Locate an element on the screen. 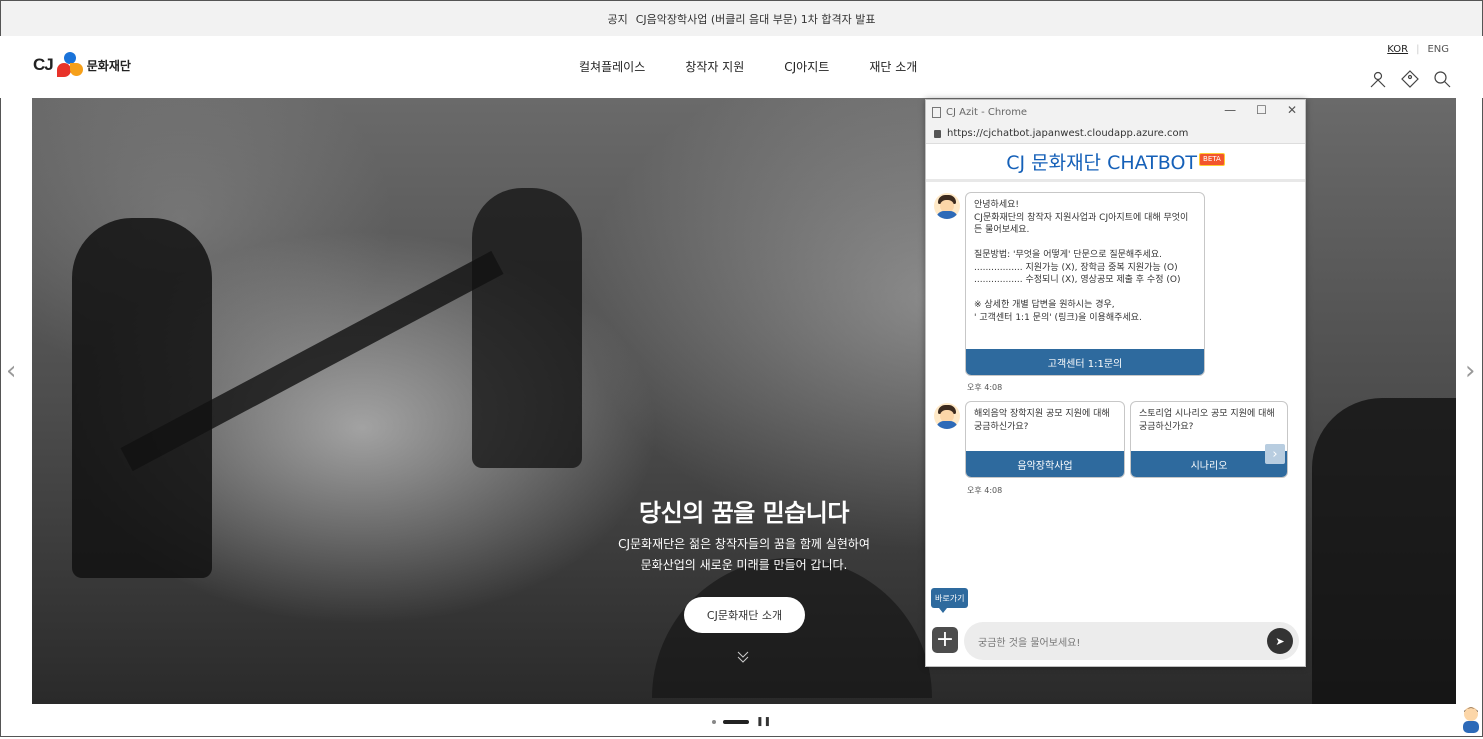 The height and width of the screenshot is (739, 1483). logo-foundation-text: 문화재단 is located at coordinates (108, 65).